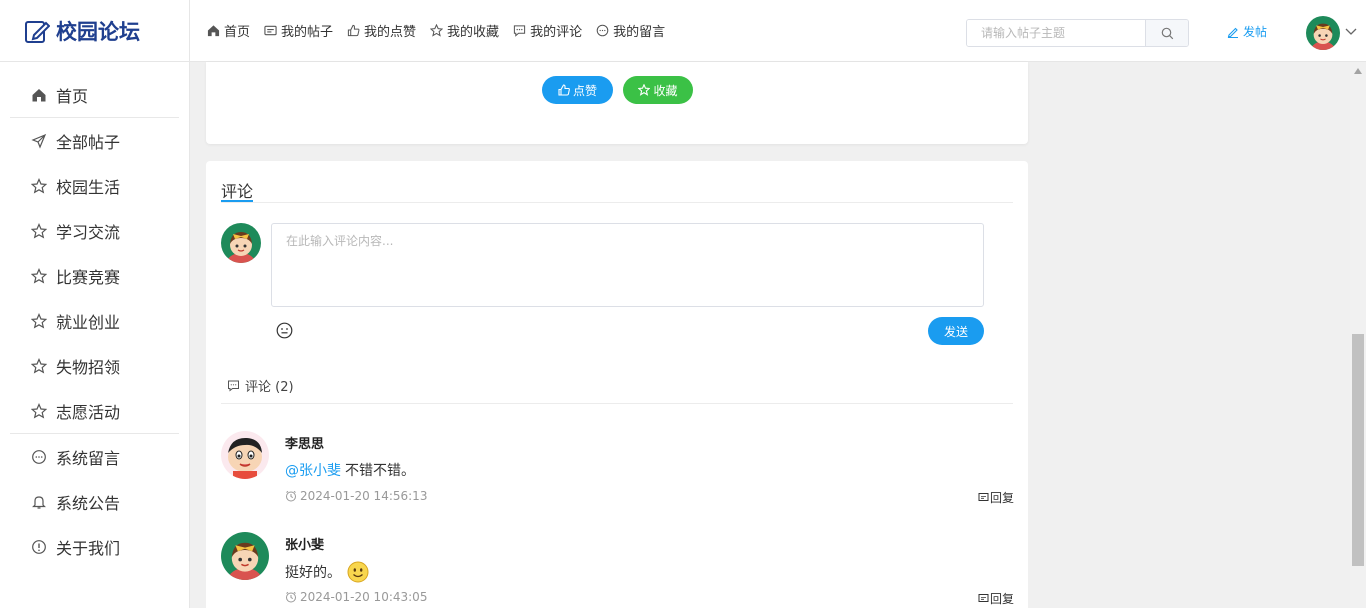  What do you see at coordinates (88, 367) in the screenshot?
I see `sidebar-item-label: 失物招领` at bounding box center [88, 367].